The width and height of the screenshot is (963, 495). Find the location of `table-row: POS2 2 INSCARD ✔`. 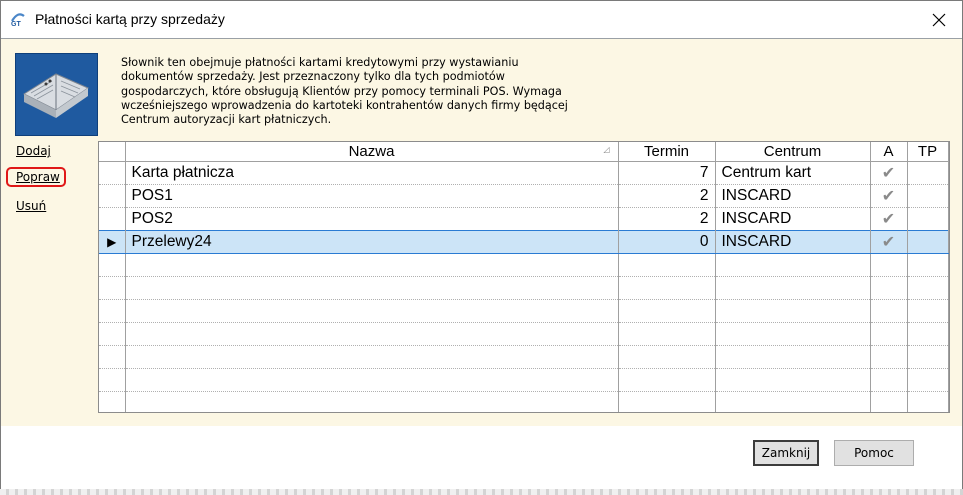

table-row: POS2 2 INSCARD ✔ is located at coordinates (524, 219).